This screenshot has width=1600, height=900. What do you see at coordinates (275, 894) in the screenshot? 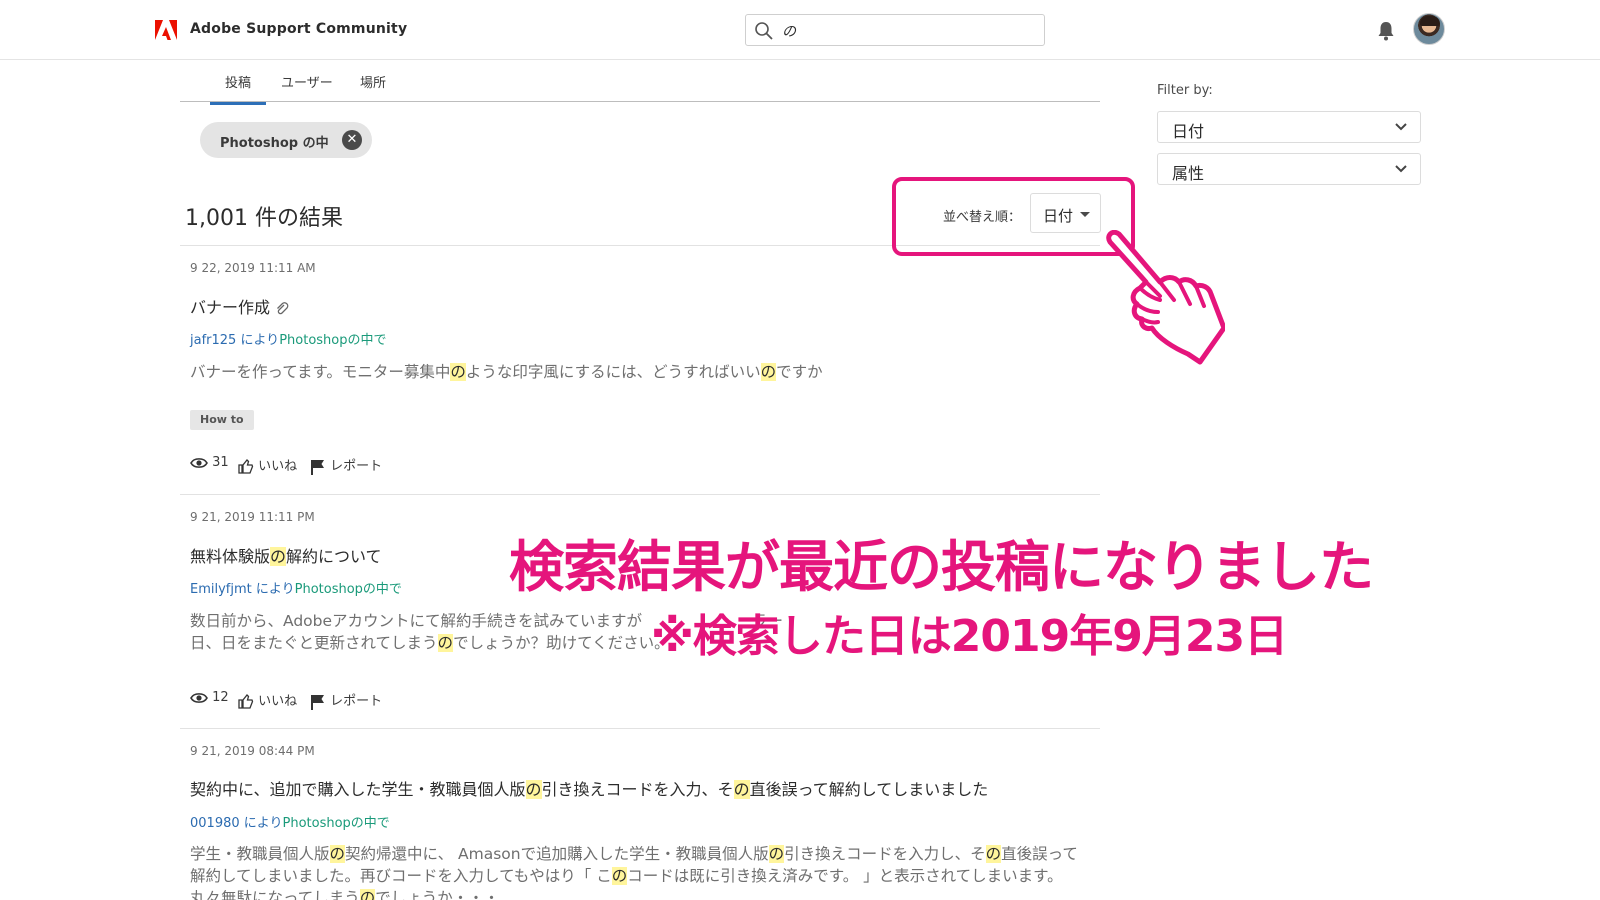
I see `post-body-text: 丸々無駄になってしまう` at bounding box center [275, 894].